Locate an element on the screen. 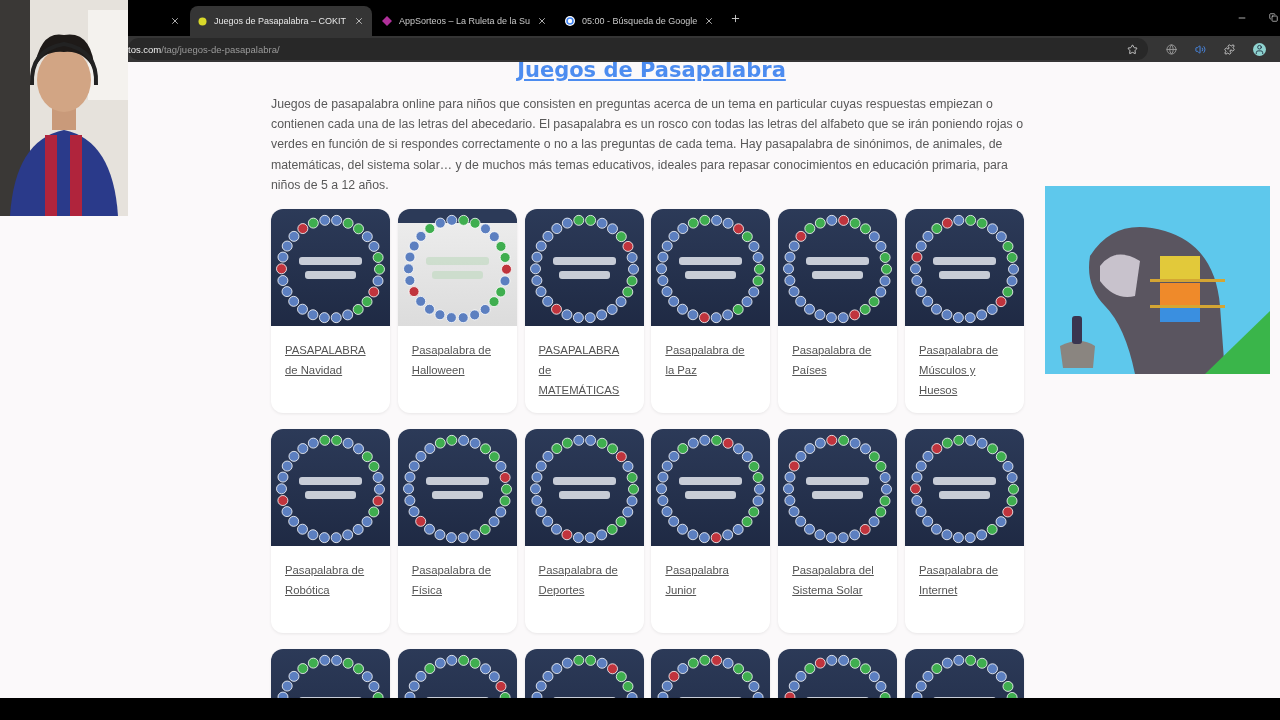  game-card: PASAPALABRA de Navidad is located at coordinates (330, 311).